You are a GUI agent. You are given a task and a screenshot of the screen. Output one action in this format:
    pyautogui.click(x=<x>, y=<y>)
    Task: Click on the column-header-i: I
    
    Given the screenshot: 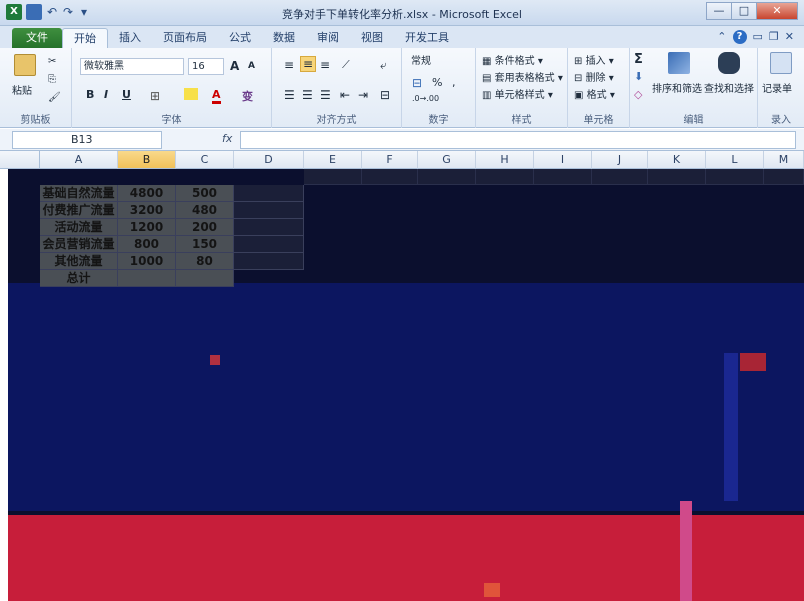 What is the action you would take?
    pyautogui.click(x=563, y=160)
    